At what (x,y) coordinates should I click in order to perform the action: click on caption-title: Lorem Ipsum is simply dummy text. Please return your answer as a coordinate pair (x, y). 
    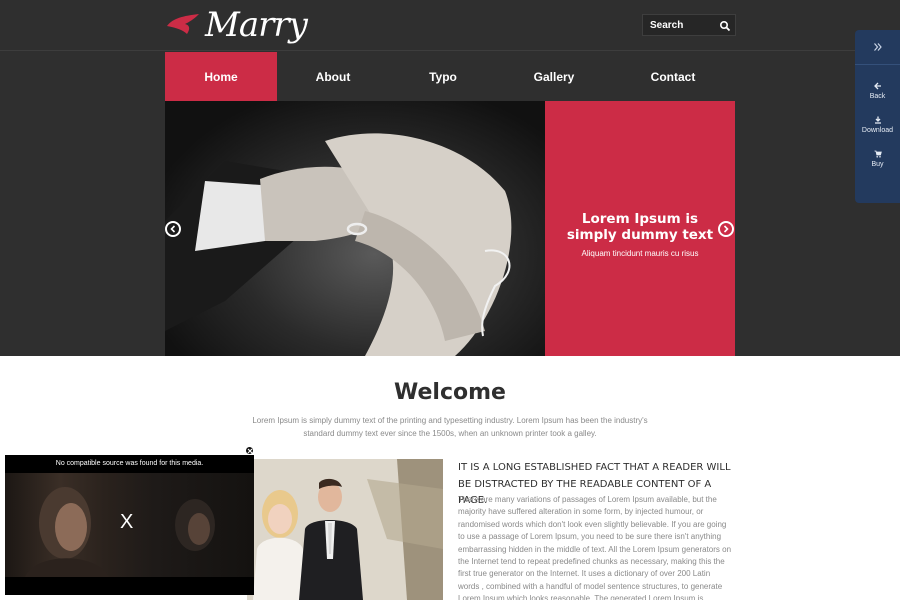
    Looking at the image, I should click on (640, 227).